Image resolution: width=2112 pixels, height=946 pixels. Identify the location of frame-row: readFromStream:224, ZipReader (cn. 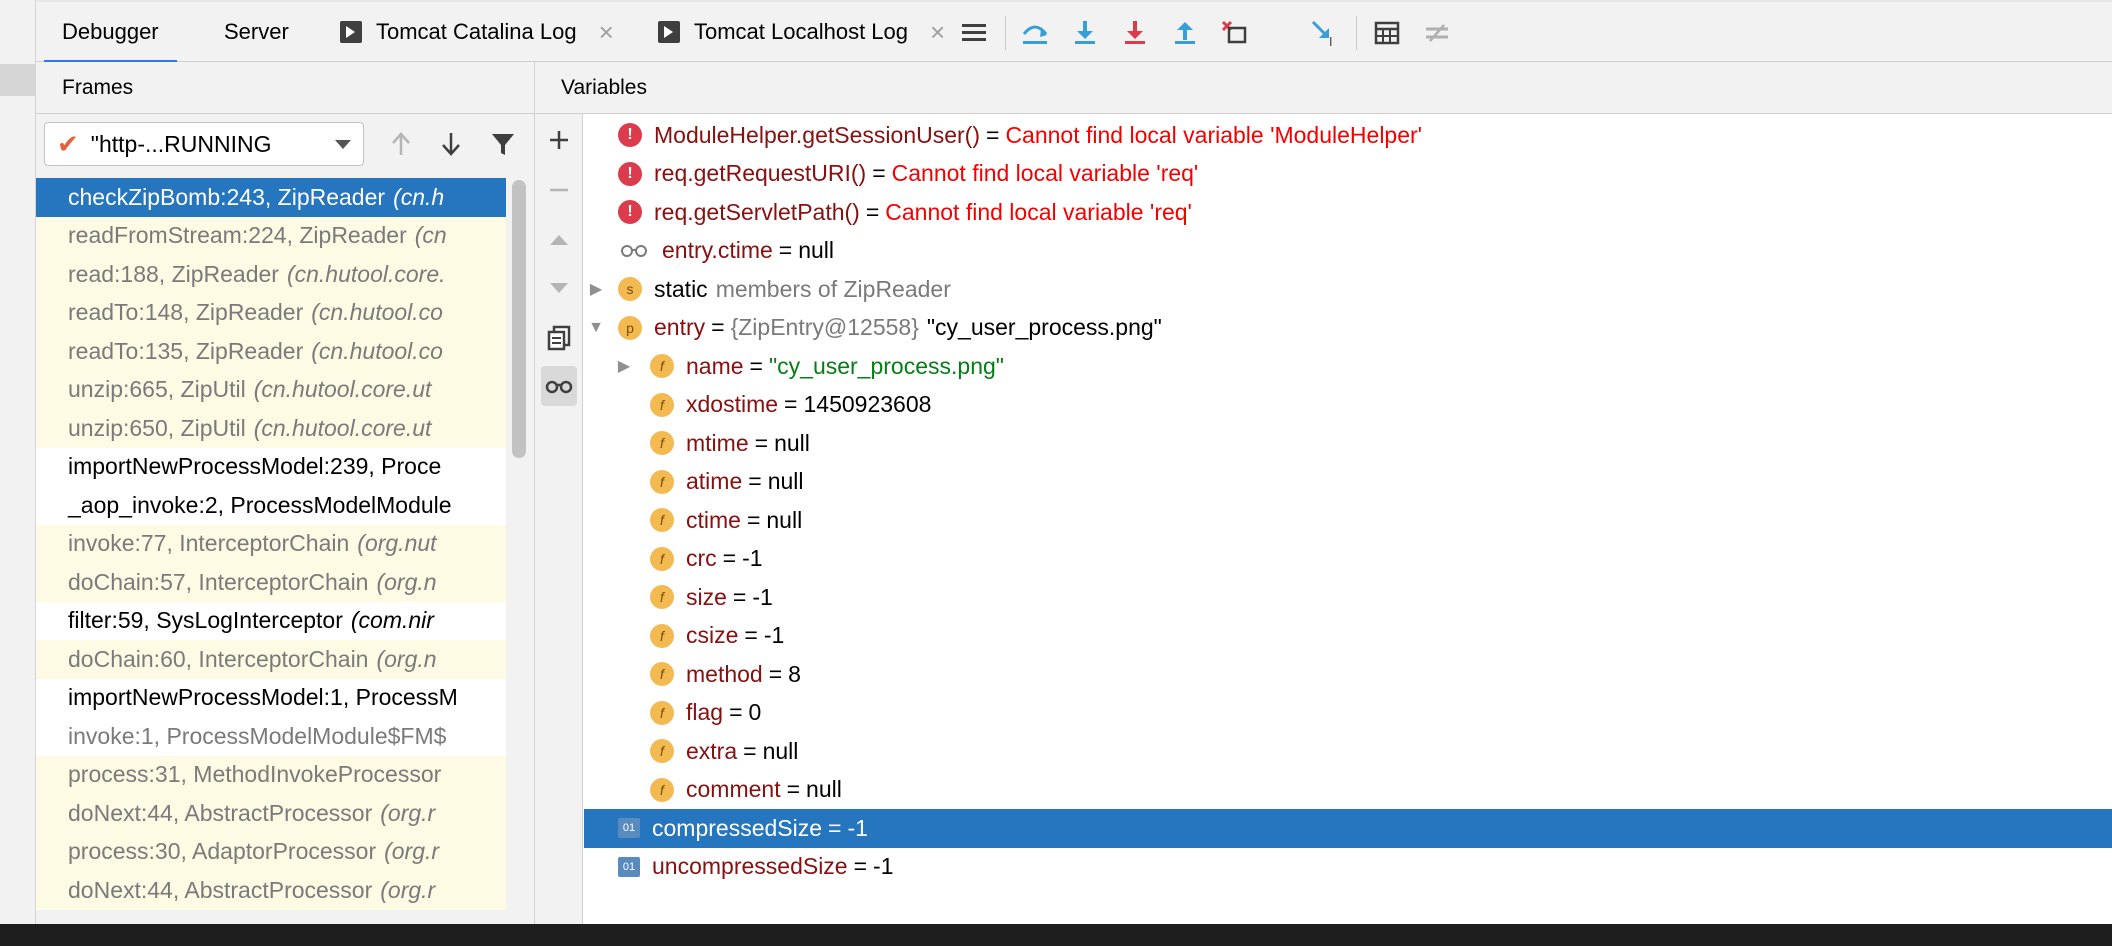
(271, 235).